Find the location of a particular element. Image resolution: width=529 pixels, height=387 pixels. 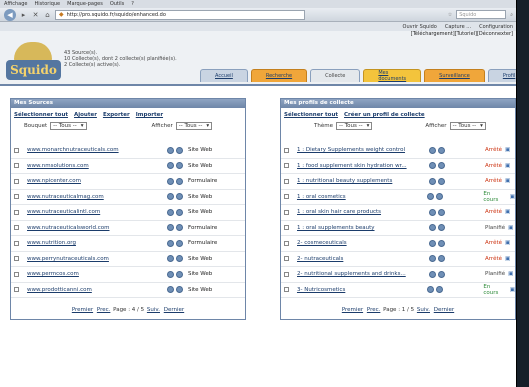

toolbar-open-squido: Ouvrir Squido is located at coordinates (420, 27).